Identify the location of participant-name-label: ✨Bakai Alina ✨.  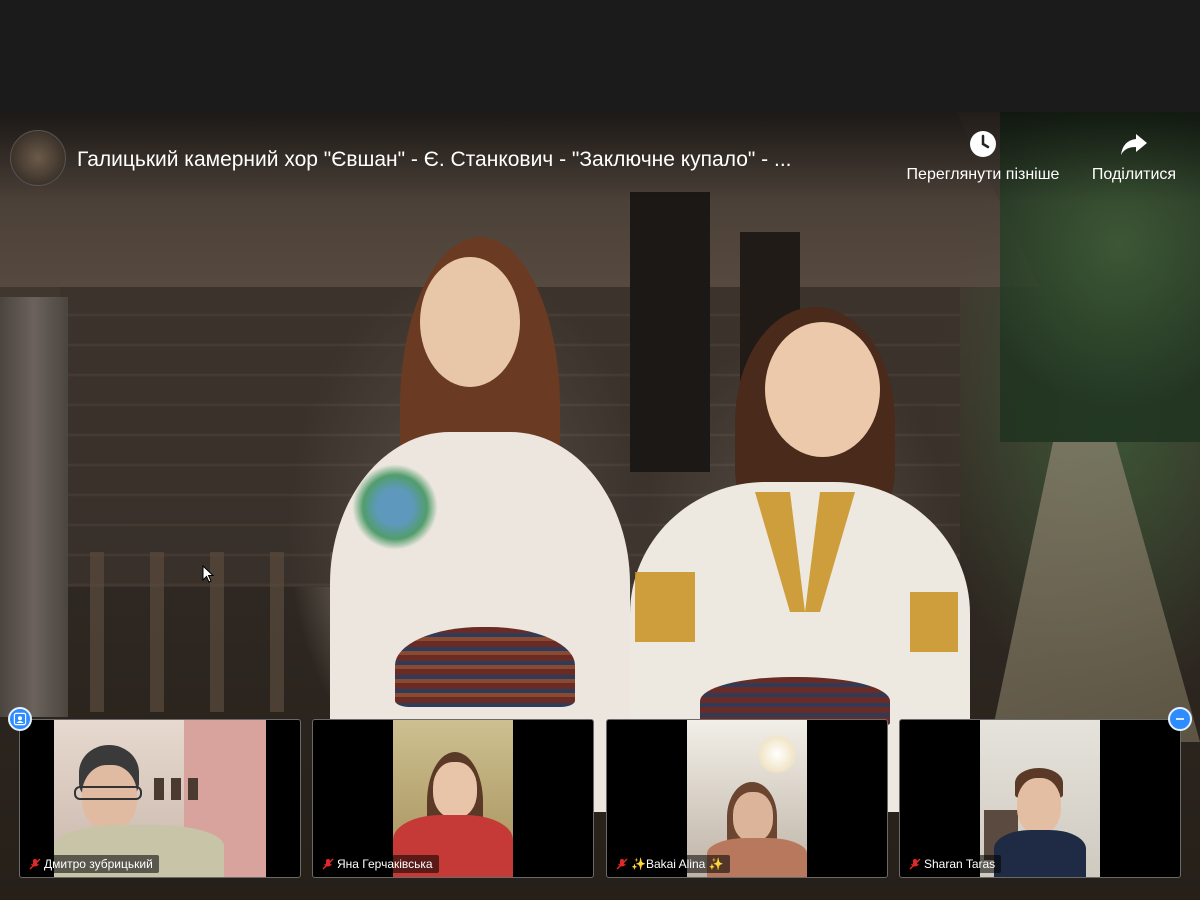
(671, 864).